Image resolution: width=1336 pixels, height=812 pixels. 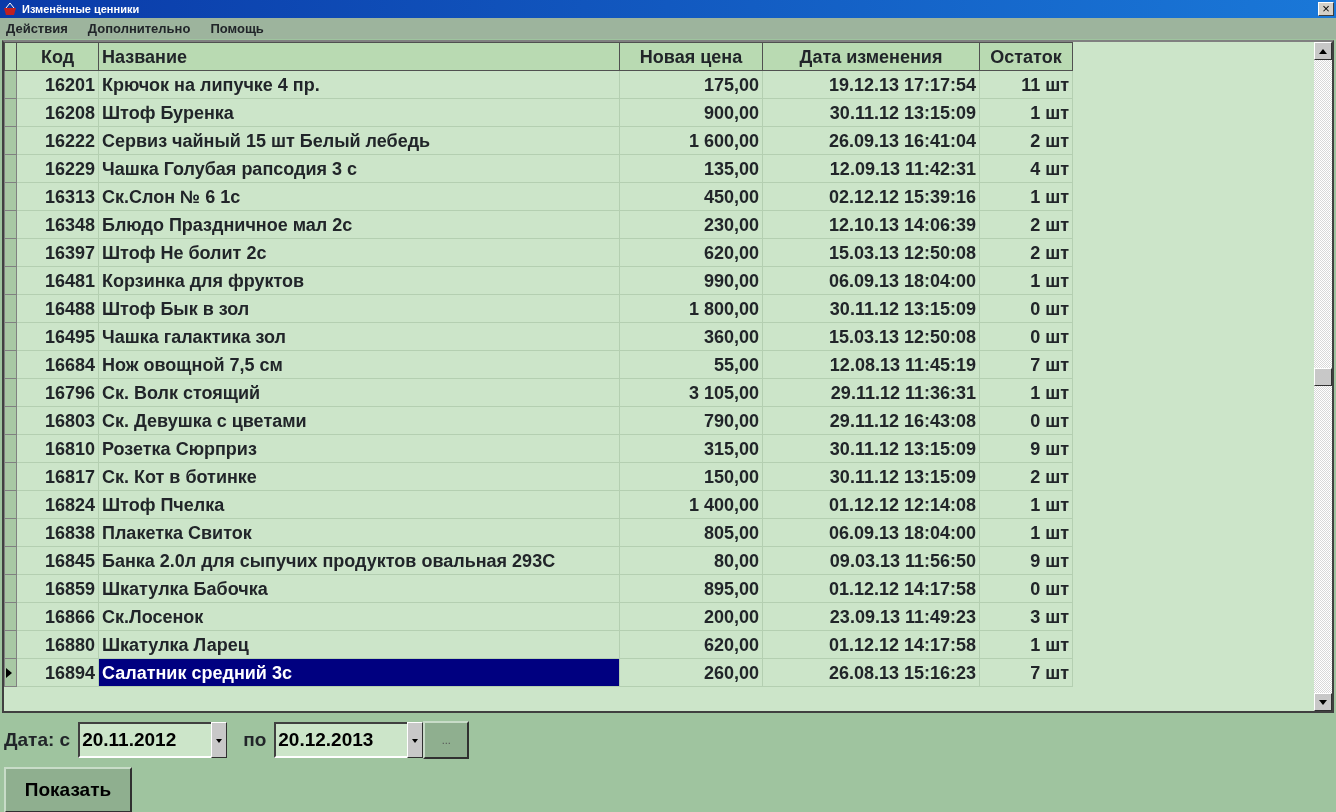 I want to click on name-cell: Плакетка Свиток, so click(x=359, y=532).